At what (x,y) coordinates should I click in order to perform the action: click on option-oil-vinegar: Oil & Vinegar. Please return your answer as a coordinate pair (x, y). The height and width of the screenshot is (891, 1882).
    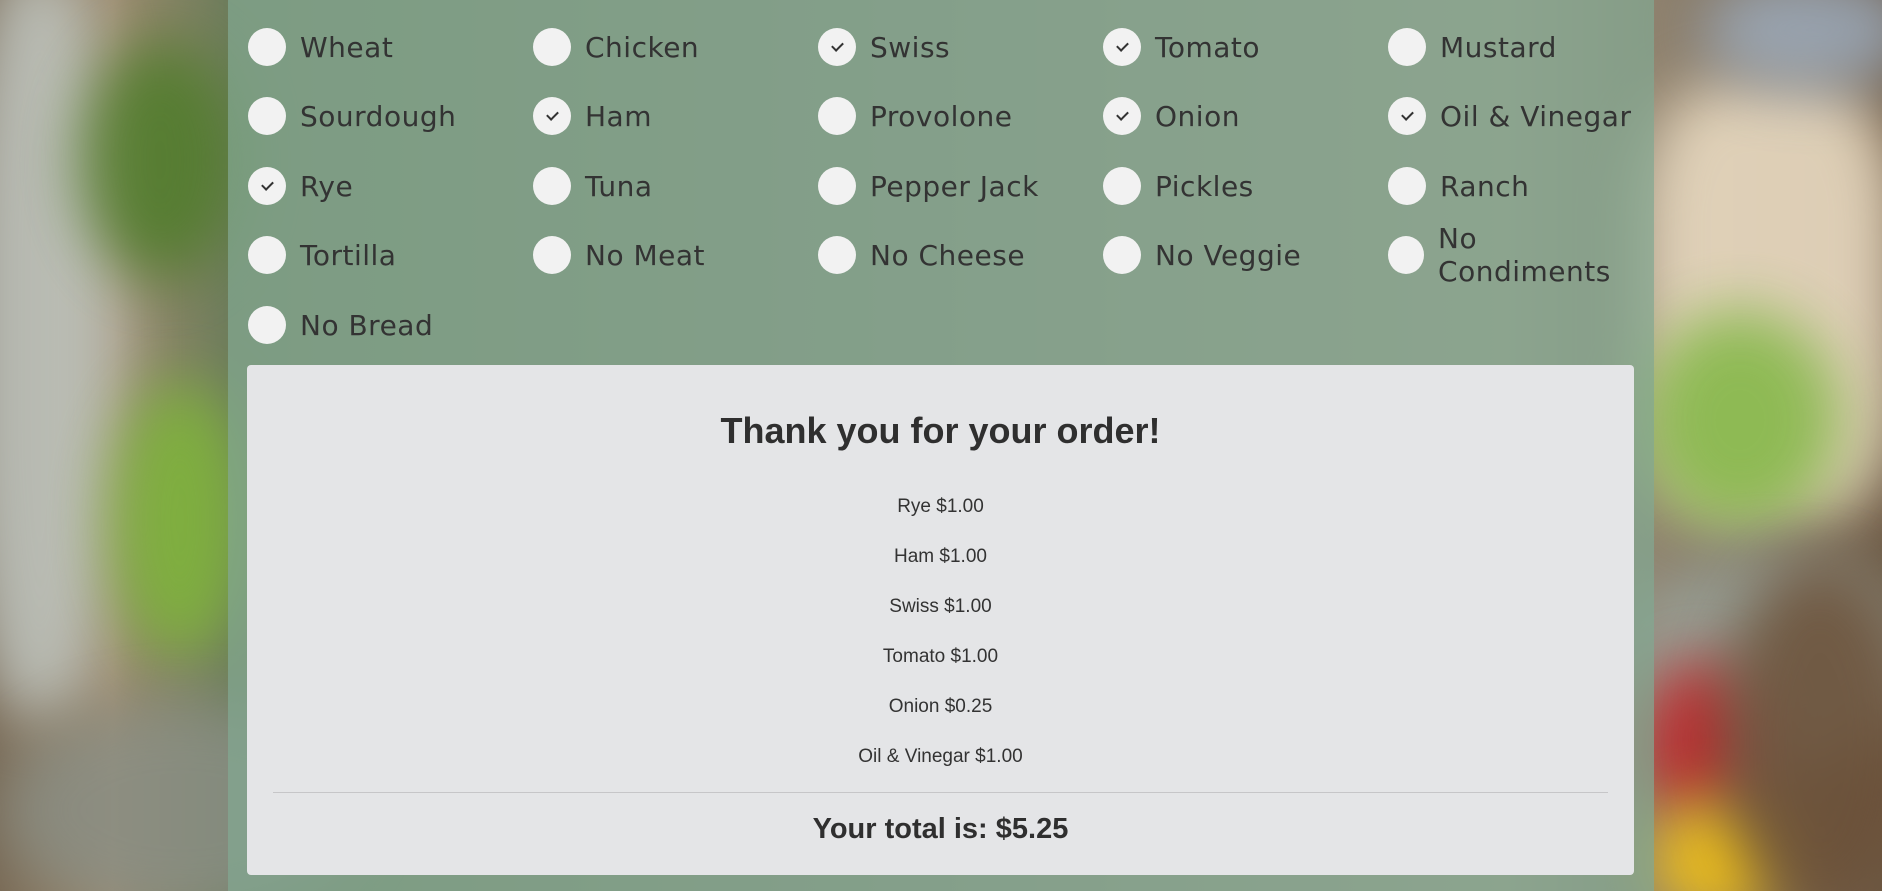
    Looking at the image, I should click on (1509, 116).